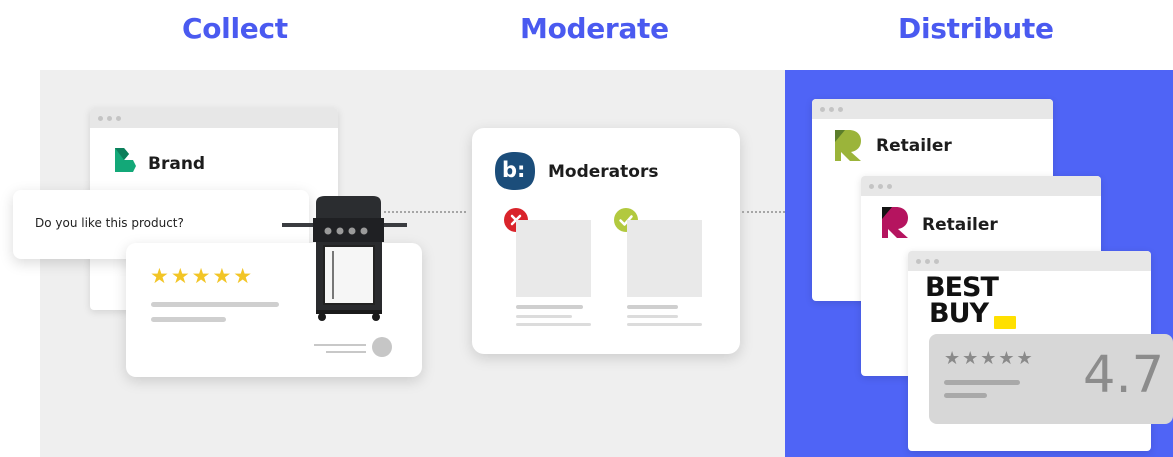  Describe the element at coordinates (125, 160) in the screenshot. I see `brand-logo-icon` at that location.